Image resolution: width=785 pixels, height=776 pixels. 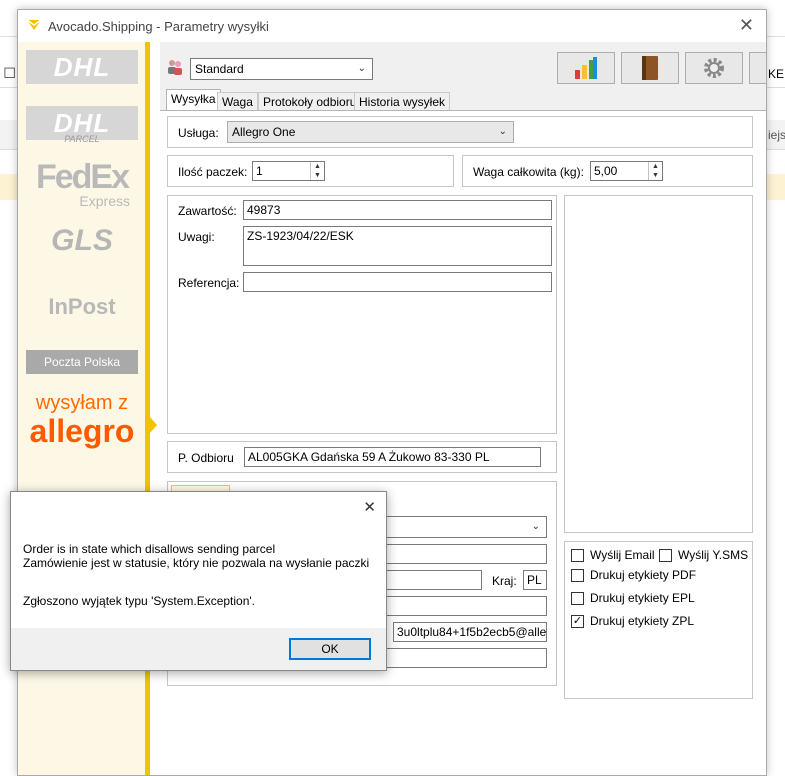 I want to click on wyslij-email-label: Wyślij Email, so click(x=622, y=555).